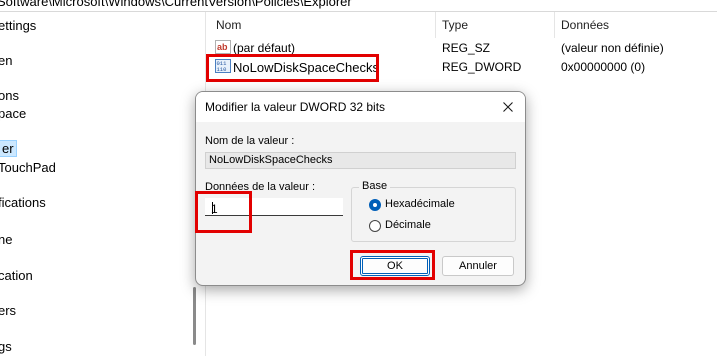 Image resolution: width=717 pixels, height=356 pixels. What do you see at coordinates (8, 148) in the screenshot?
I see `tree-item-selected: er` at bounding box center [8, 148].